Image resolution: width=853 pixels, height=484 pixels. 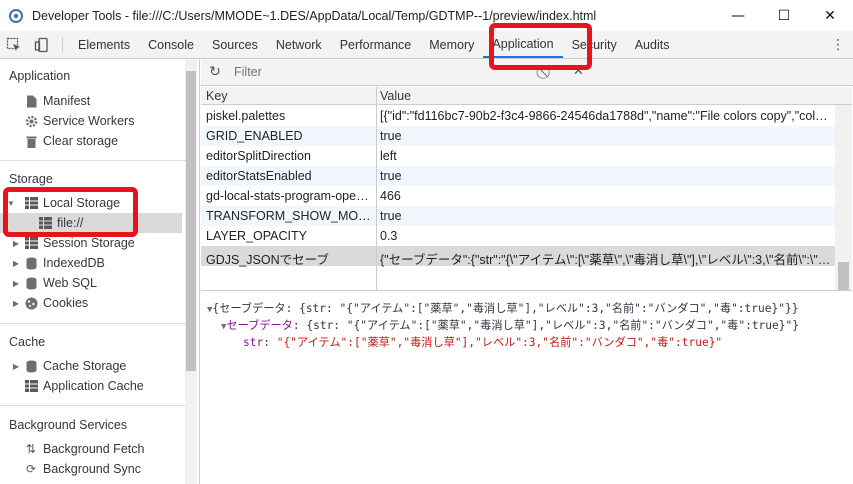 What do you see at coordinates (91, 386) in the screenshot?
I see `sidebar-item-application-cache: Application Cache` at bounding box center [91, 386].